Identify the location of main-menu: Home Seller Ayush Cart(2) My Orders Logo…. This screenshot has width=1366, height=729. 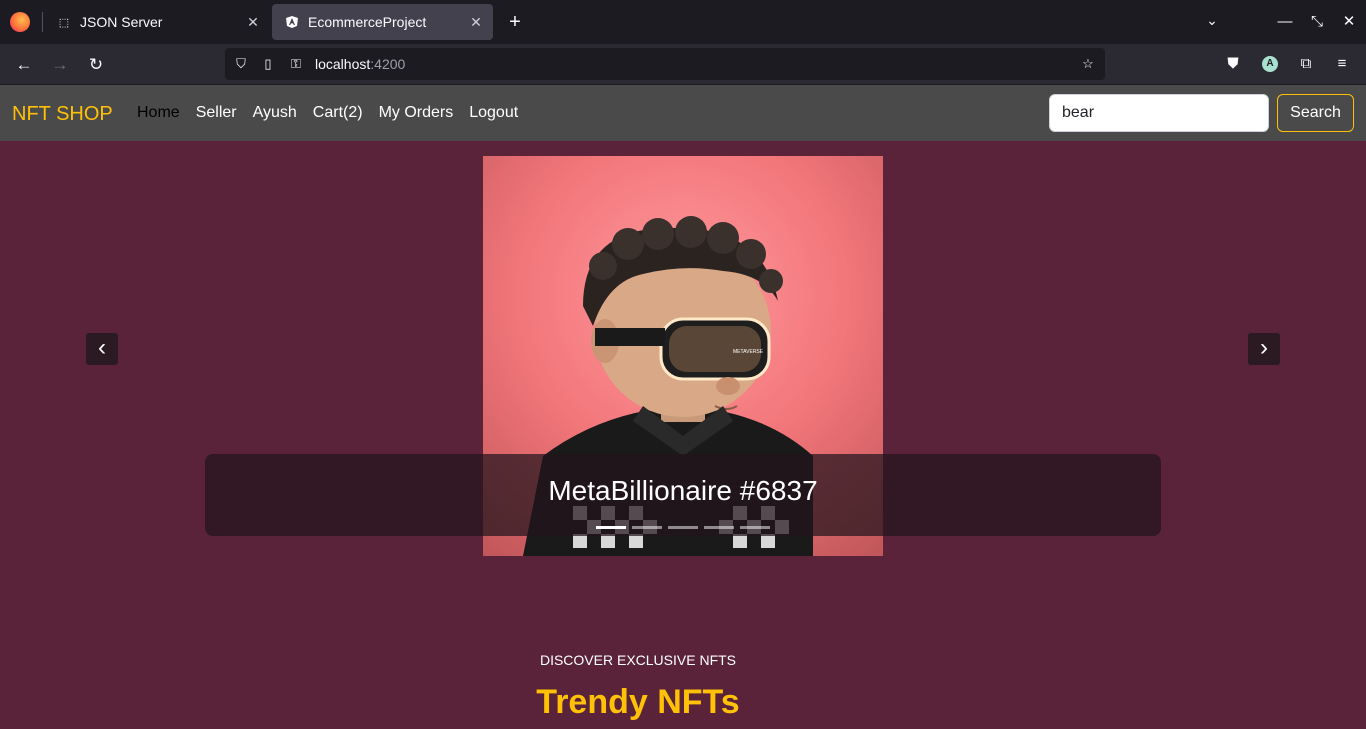
(327, 113).